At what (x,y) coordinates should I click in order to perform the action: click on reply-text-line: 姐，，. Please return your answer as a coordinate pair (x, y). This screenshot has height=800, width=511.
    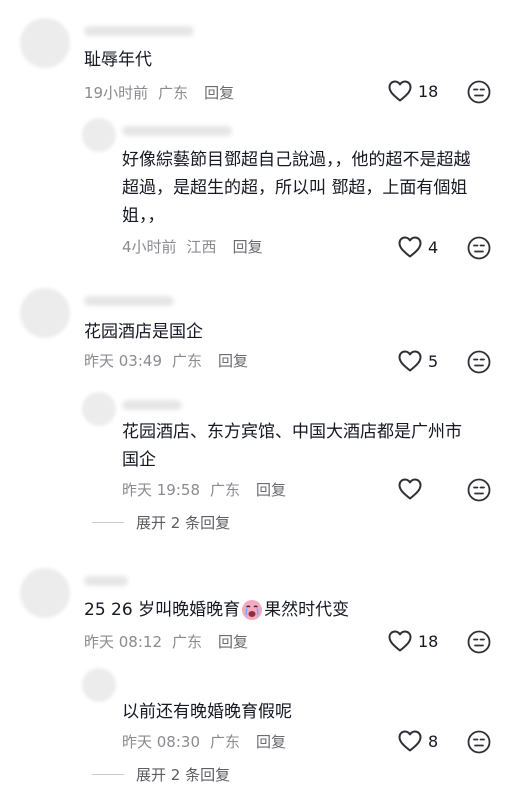
    Looking at the image, I should click on (143, 216).